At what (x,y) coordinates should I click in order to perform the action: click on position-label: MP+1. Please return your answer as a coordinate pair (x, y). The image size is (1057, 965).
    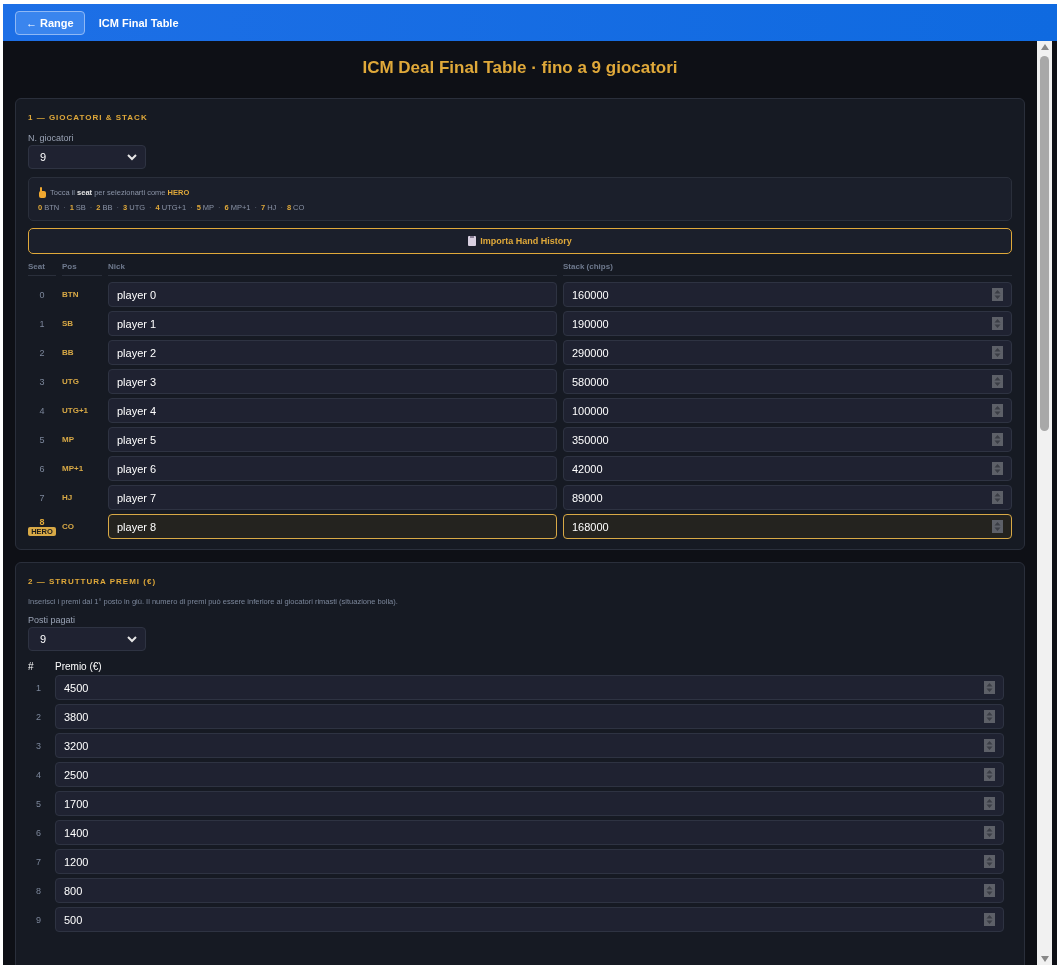
    Looking at the image, I should click on (73, 468).